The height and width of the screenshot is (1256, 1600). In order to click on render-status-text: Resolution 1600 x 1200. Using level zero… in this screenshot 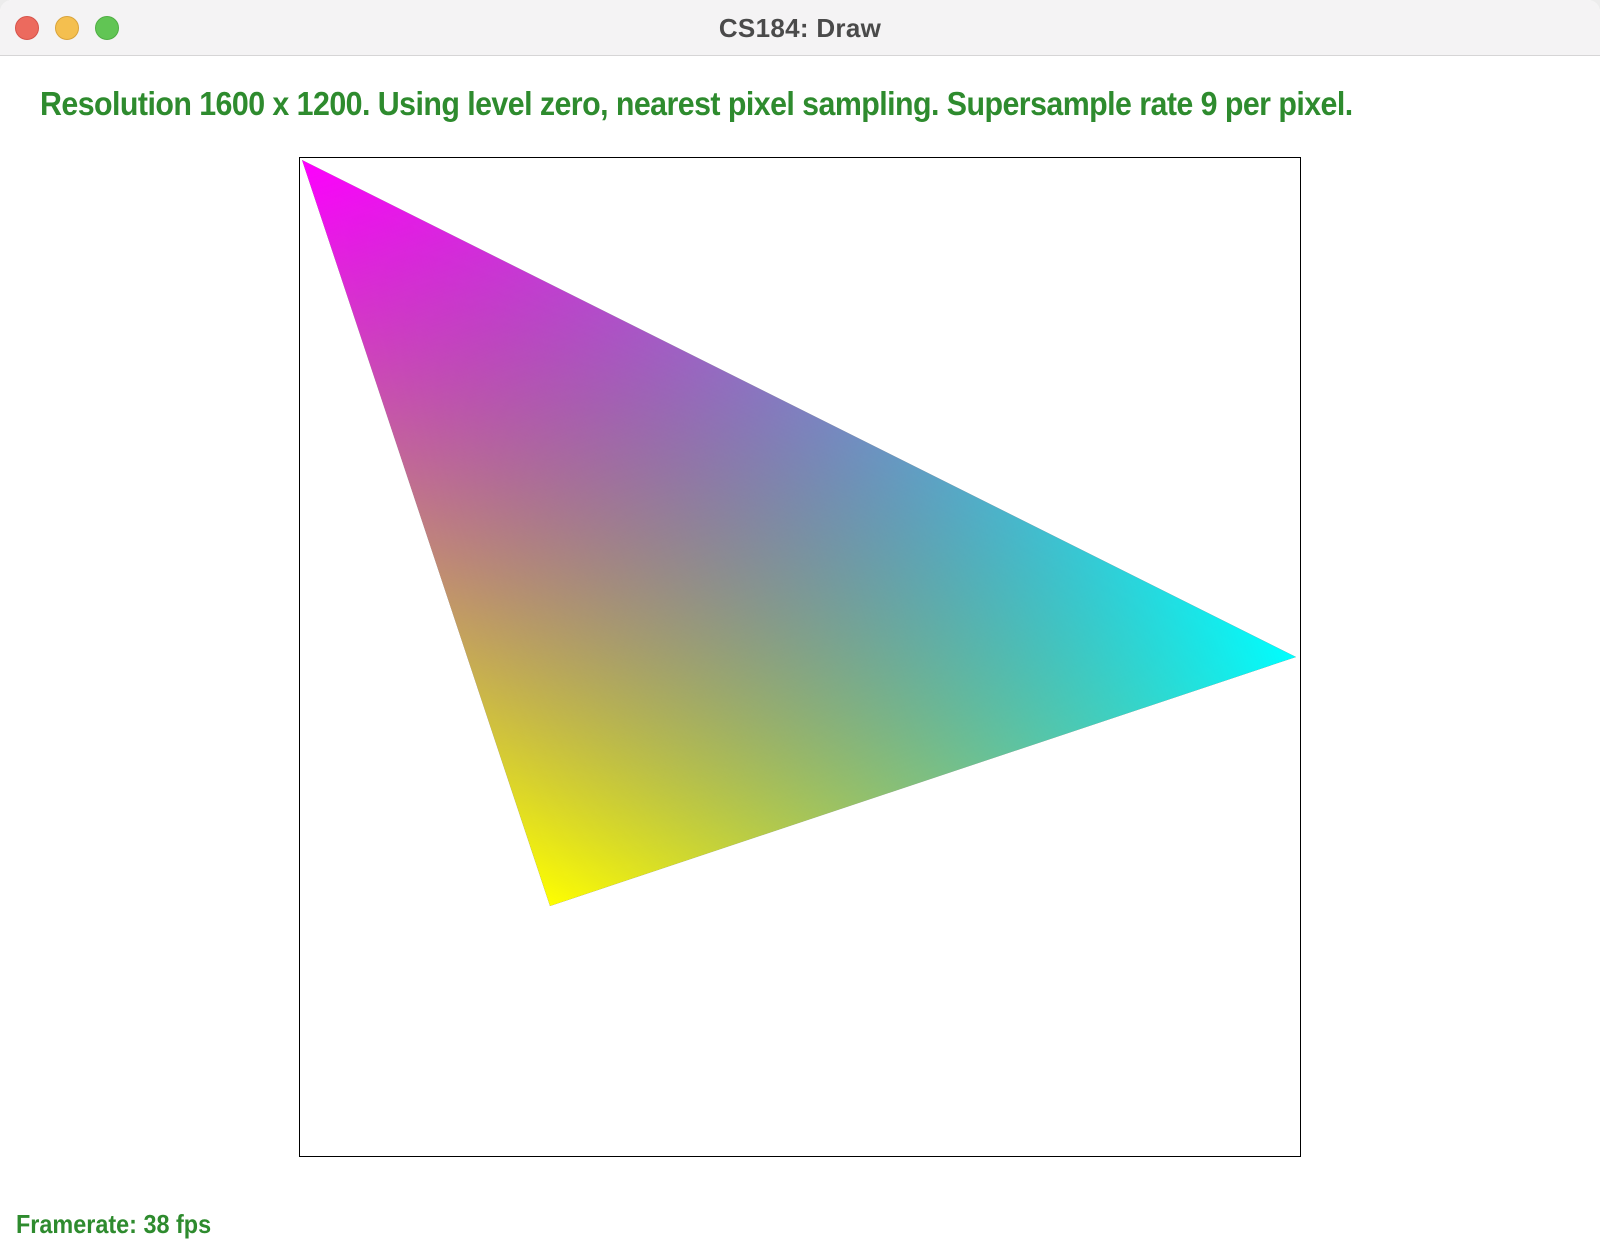, I will do `click(696, 103)`.